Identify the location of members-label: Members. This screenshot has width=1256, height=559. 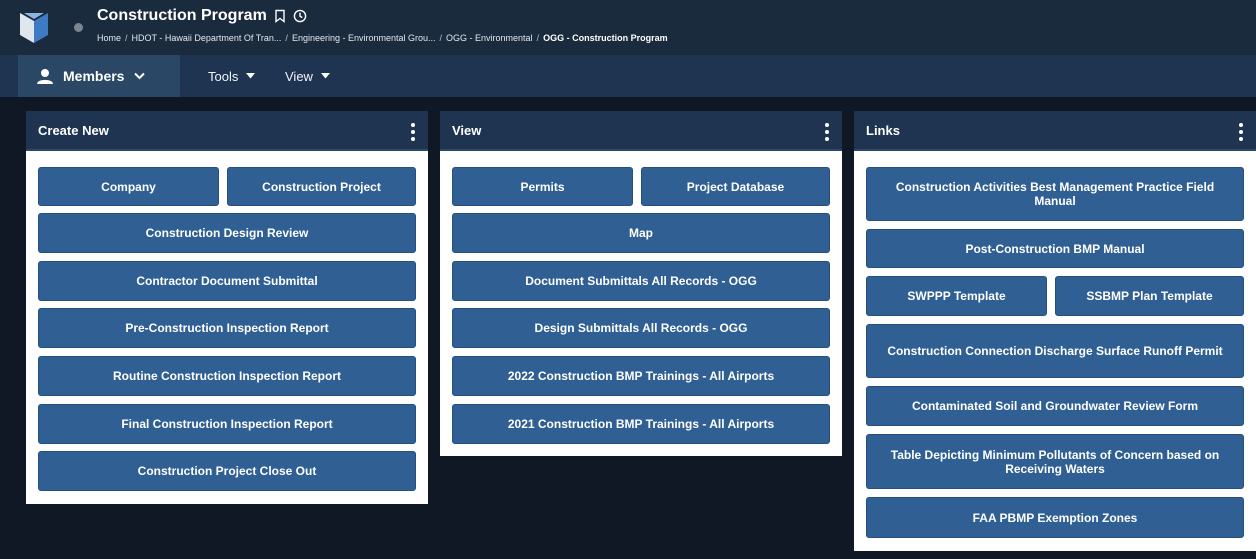
(94, 76).